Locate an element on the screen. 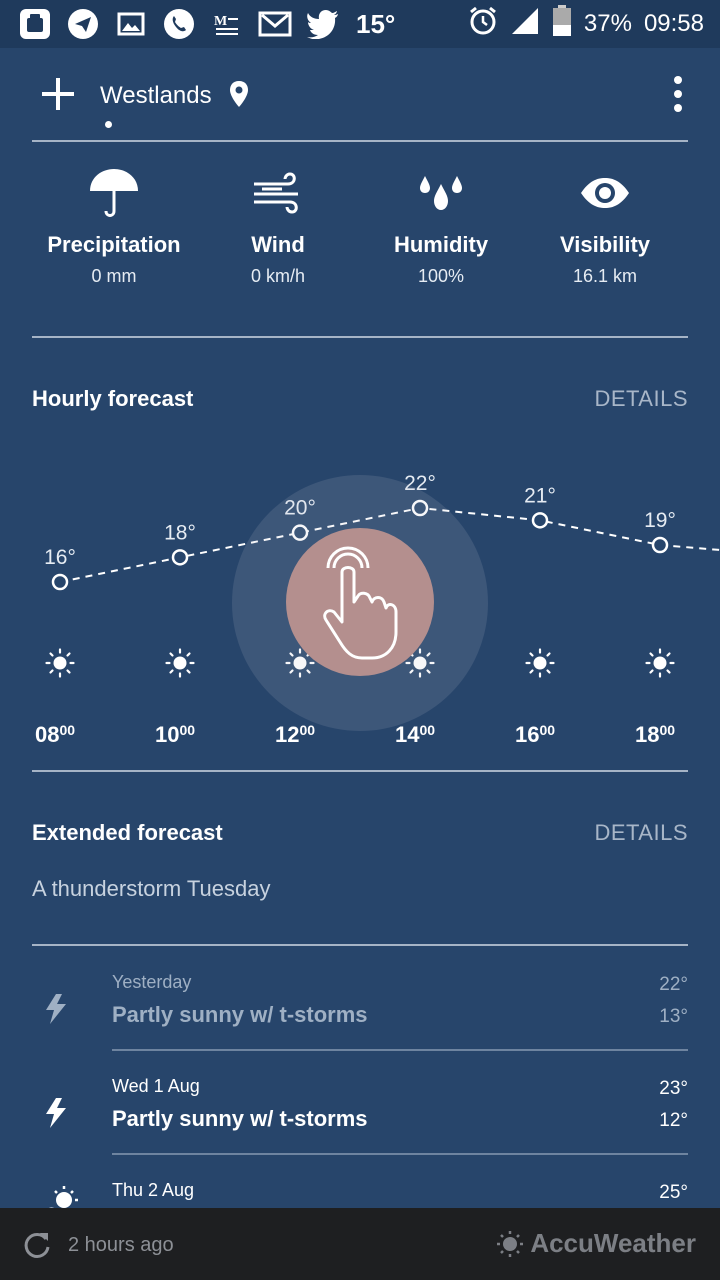 The height and width of the screenshot is (1280, 720). brand-name: AccuWeather is located at coordinates (613, 1243).